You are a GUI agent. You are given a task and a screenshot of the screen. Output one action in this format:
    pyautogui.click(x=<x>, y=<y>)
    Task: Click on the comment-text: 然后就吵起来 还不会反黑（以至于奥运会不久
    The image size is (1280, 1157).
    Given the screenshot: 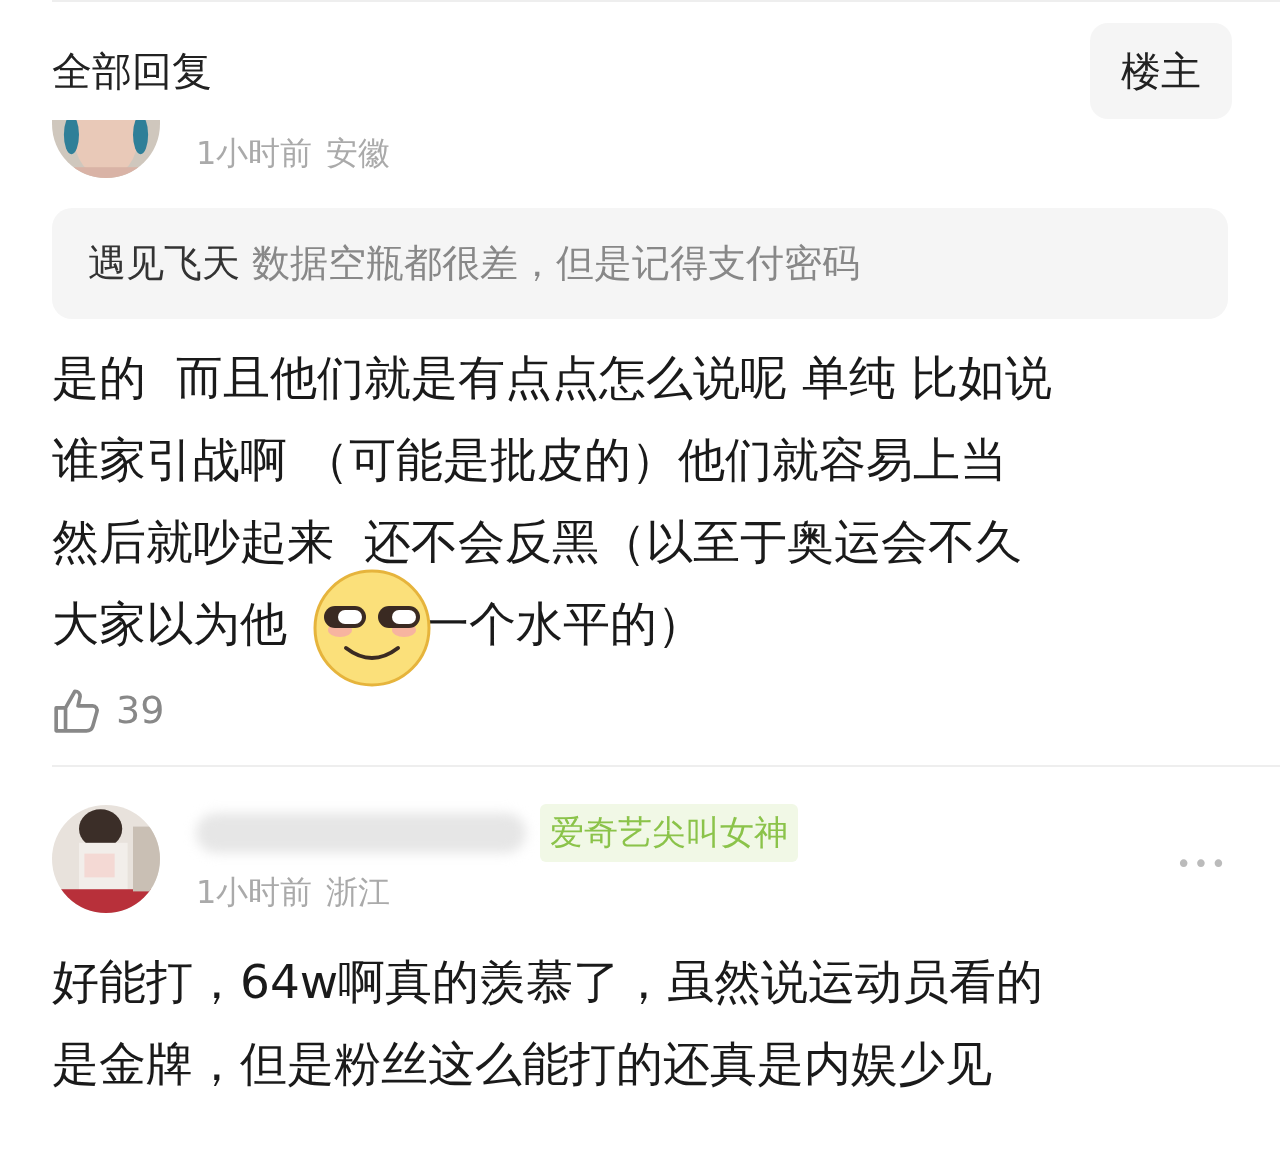 What is the action you would take?
    pyautogui.click(x=537, y=542)
    